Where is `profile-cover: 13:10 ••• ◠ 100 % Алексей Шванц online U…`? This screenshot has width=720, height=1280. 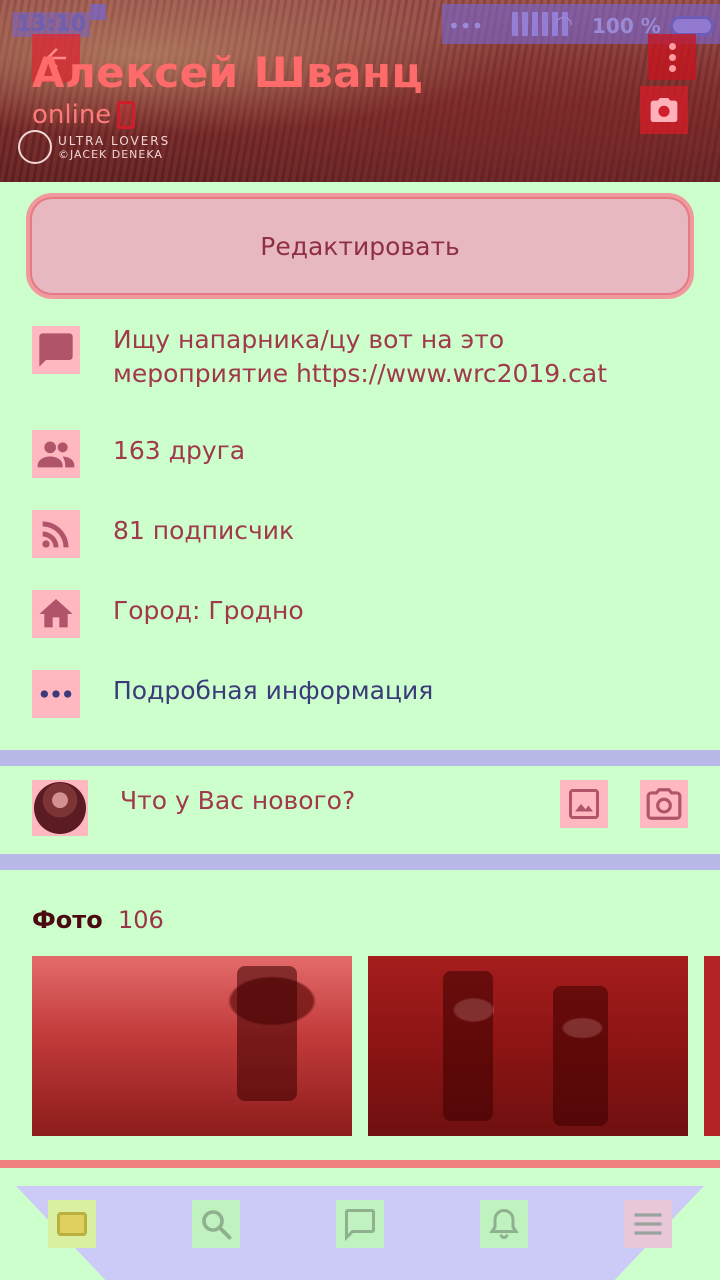 profile-cover: 13:10 ••• ◠ 100 % Алексей Шванц online U… is located at coordinates (360, 91).